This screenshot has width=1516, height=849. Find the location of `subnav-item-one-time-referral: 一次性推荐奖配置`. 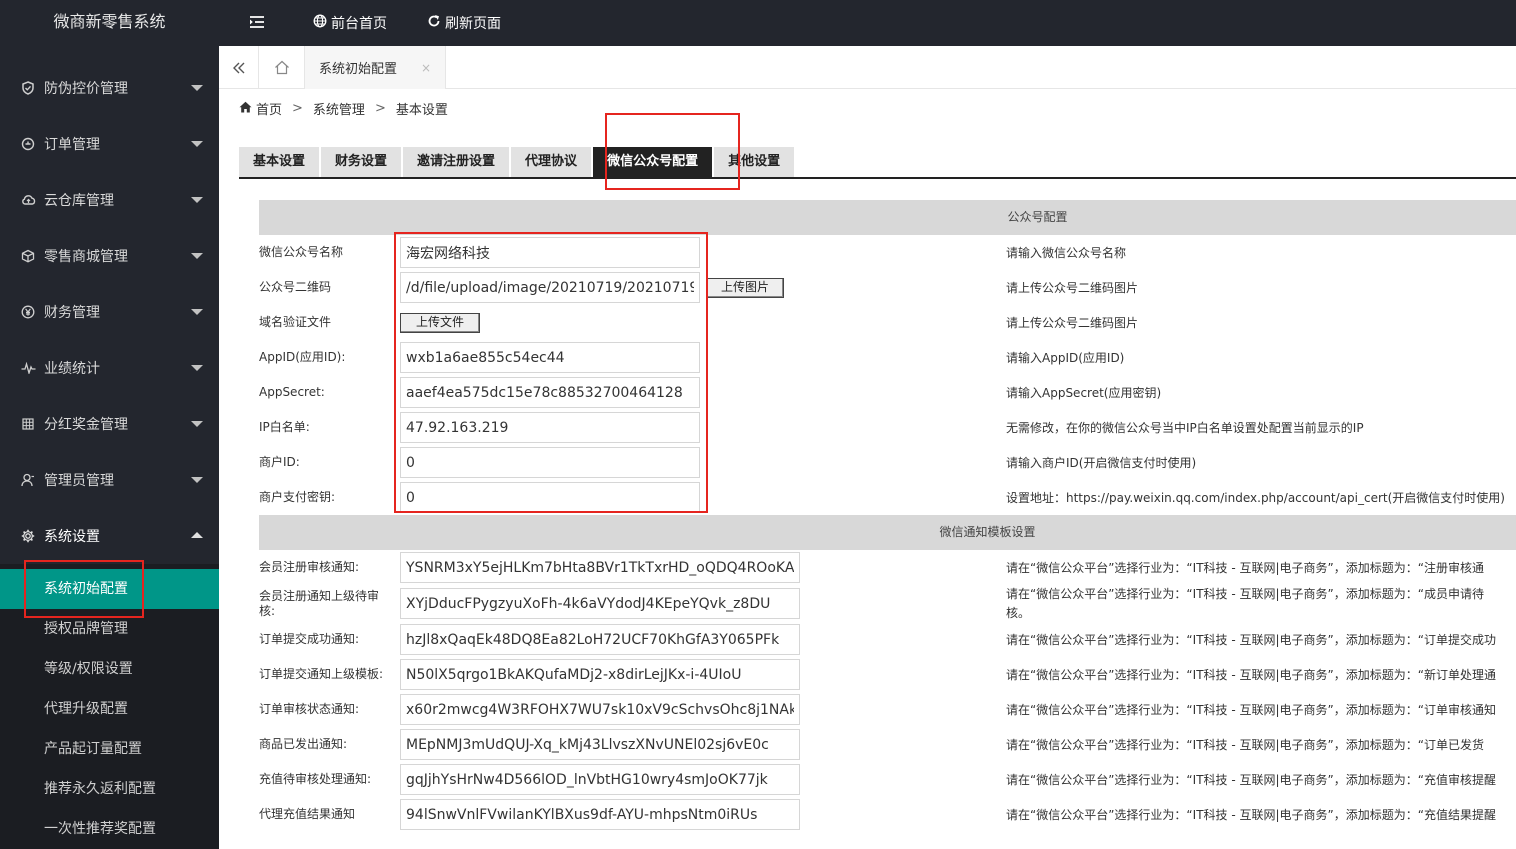

subnav-item-one-time-referral: 一次性推荐奖配置 is located at coordinates (109, 829).